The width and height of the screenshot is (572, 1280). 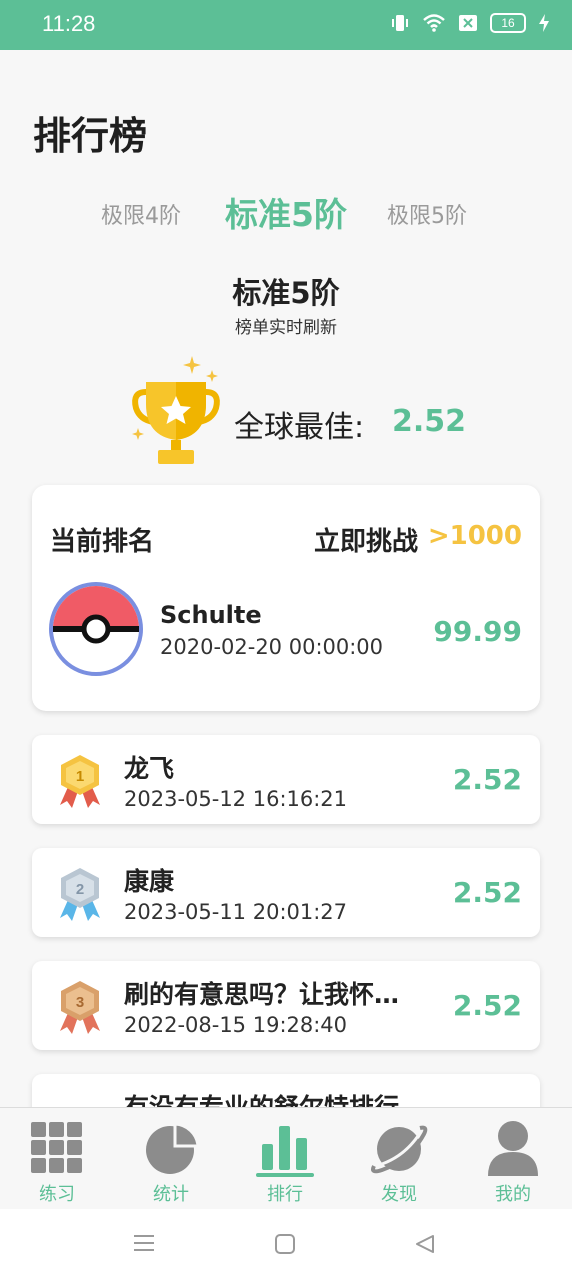 What do you see at coordinates (69, 23) in the screenshot?
I see `status-time: 11:28` at bounding box center [69, 23].